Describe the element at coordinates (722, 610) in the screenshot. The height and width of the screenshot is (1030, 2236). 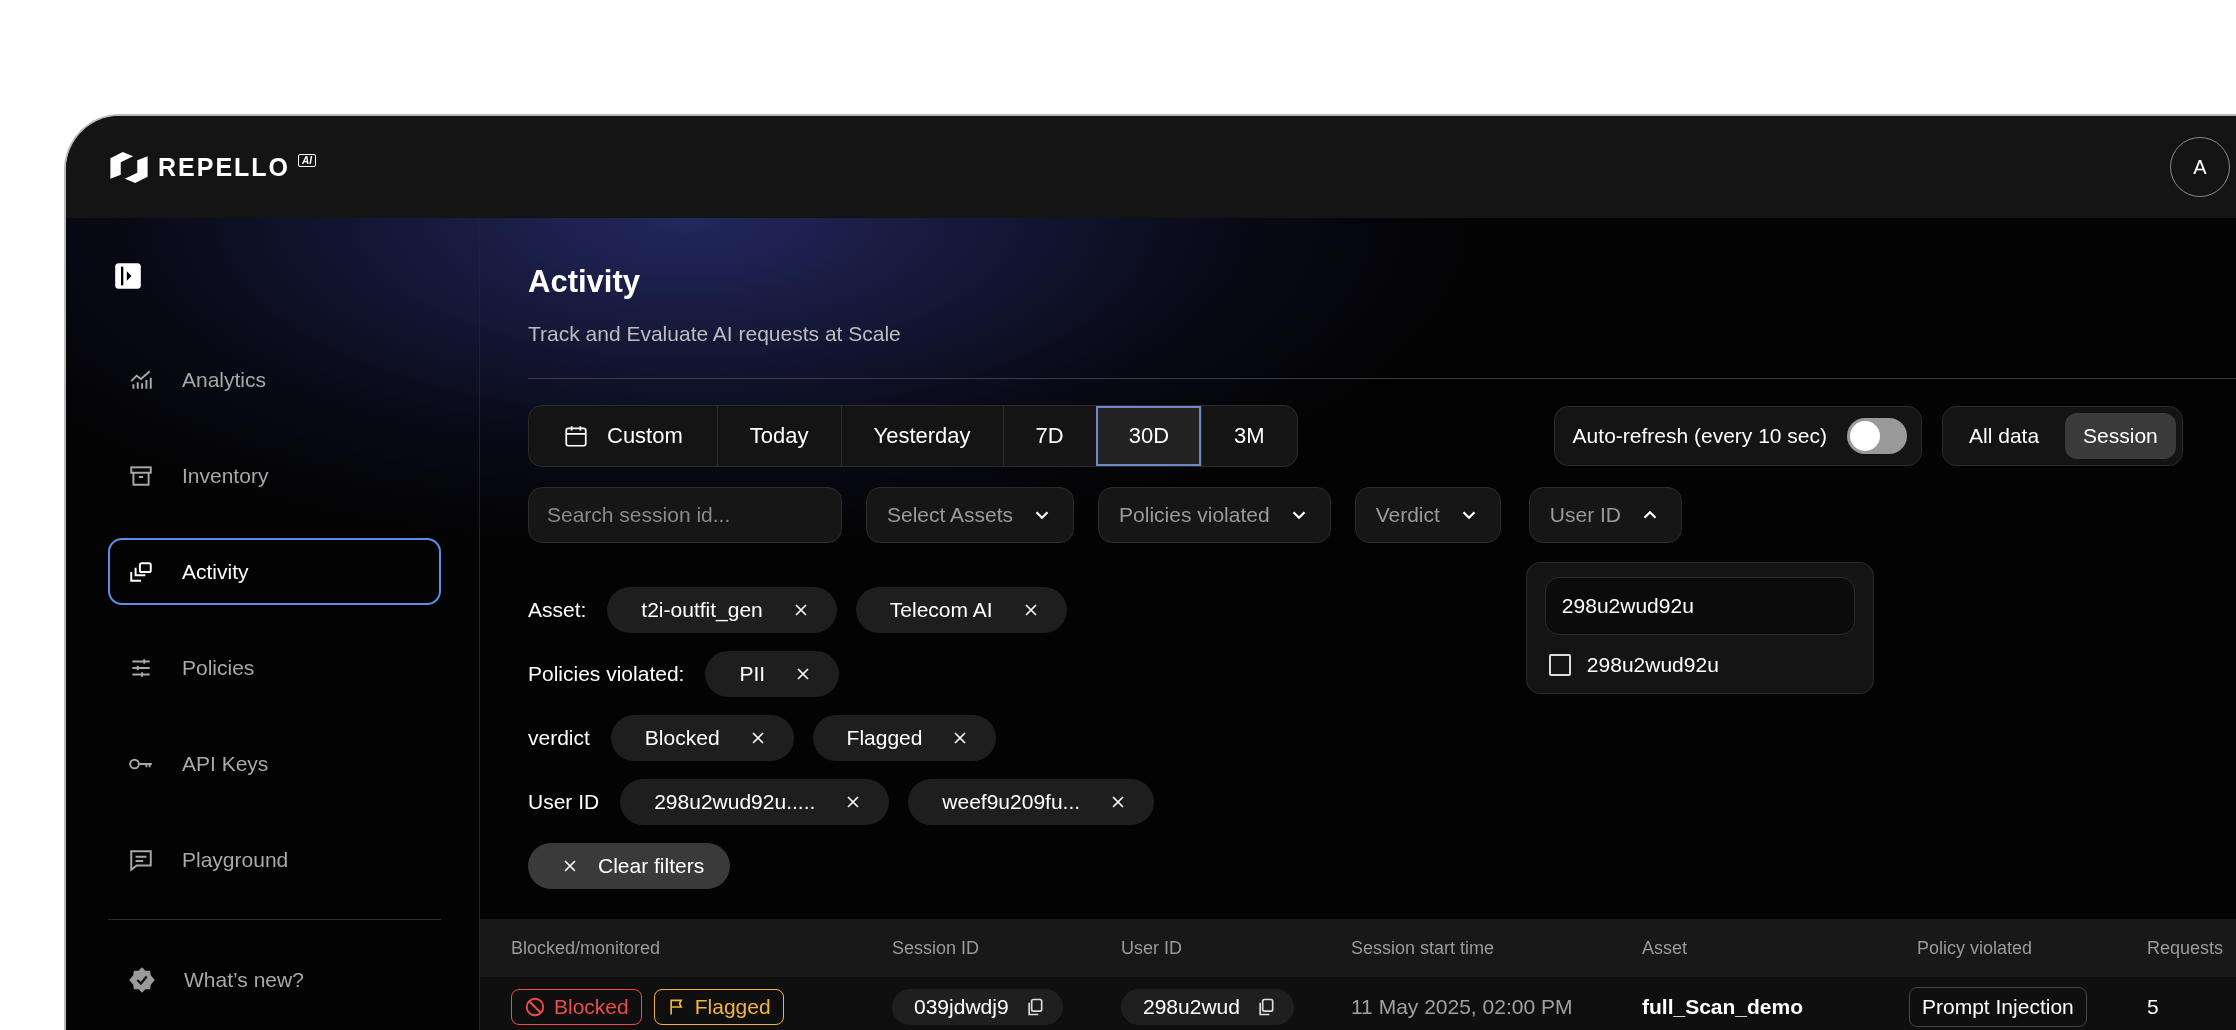
I see `filter-chip: t2i-outfit_gen` at that location.